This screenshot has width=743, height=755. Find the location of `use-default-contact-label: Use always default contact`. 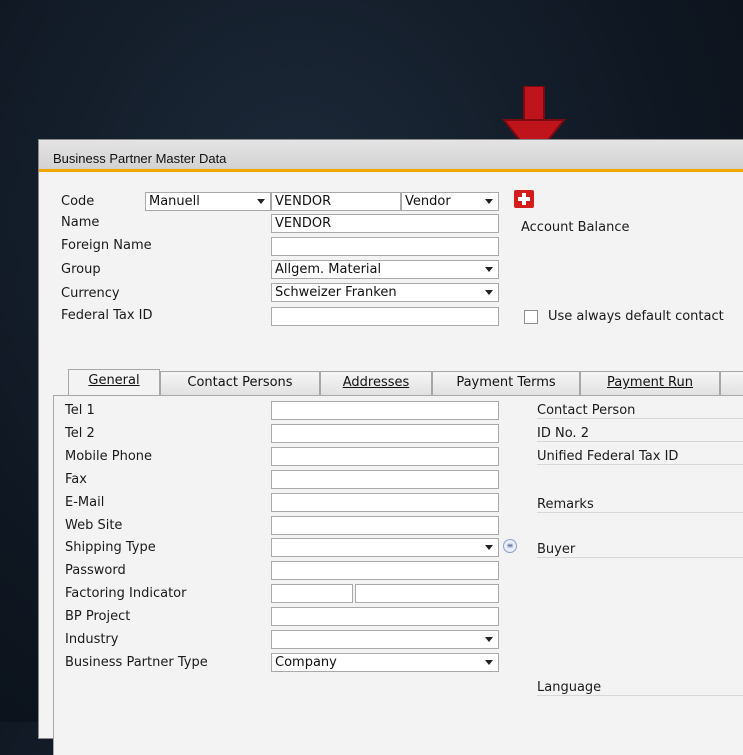

use-default-contact-label: Use always default contact is located at coordinates (636, 316).